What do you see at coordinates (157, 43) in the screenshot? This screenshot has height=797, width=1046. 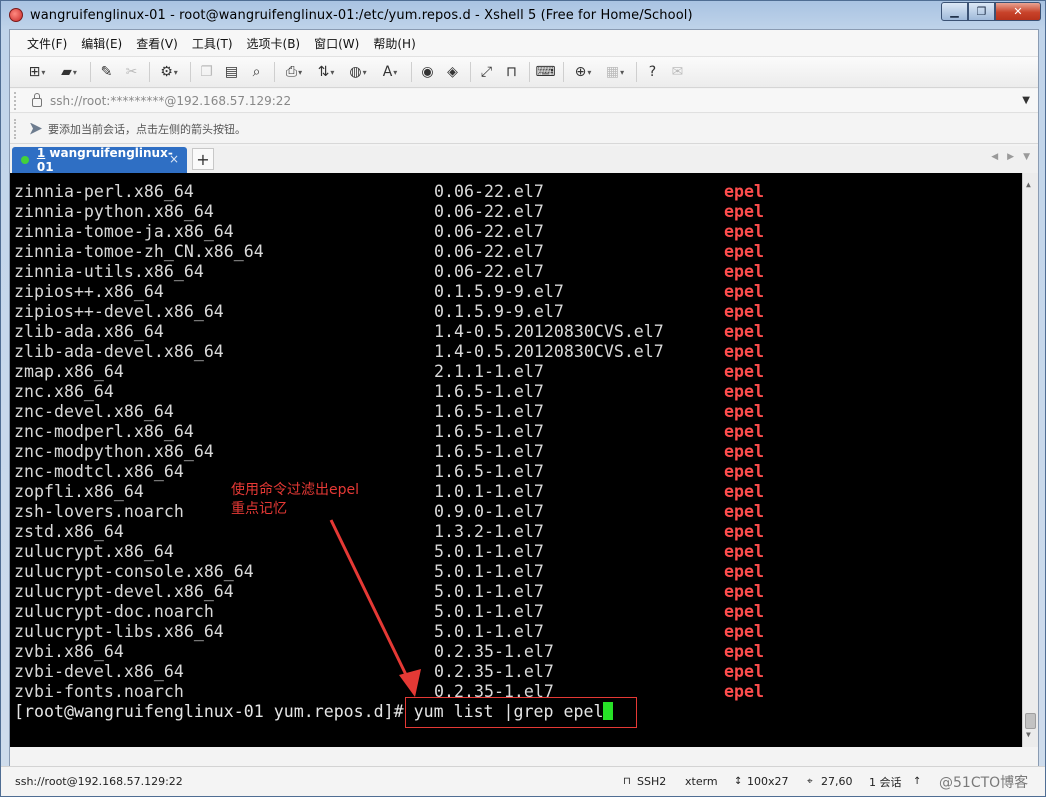 I see `menu-view: 查看(V)` at bounding box center [157, 43].